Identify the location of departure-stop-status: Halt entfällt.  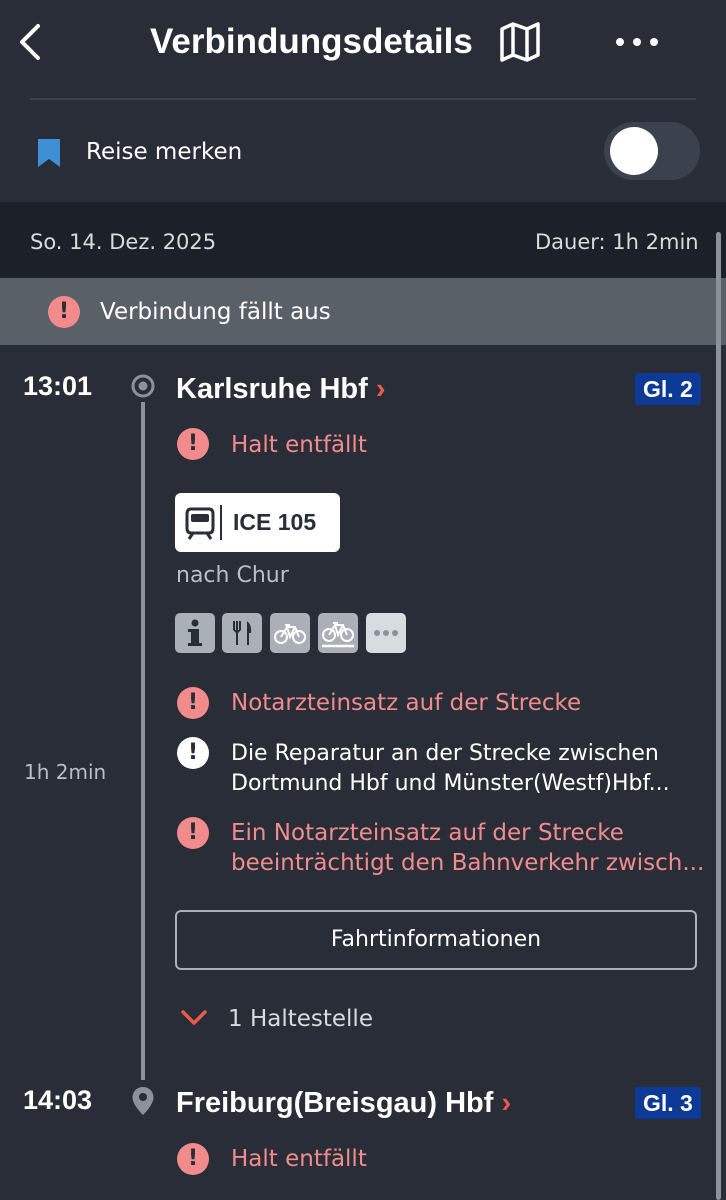
(299, 445).